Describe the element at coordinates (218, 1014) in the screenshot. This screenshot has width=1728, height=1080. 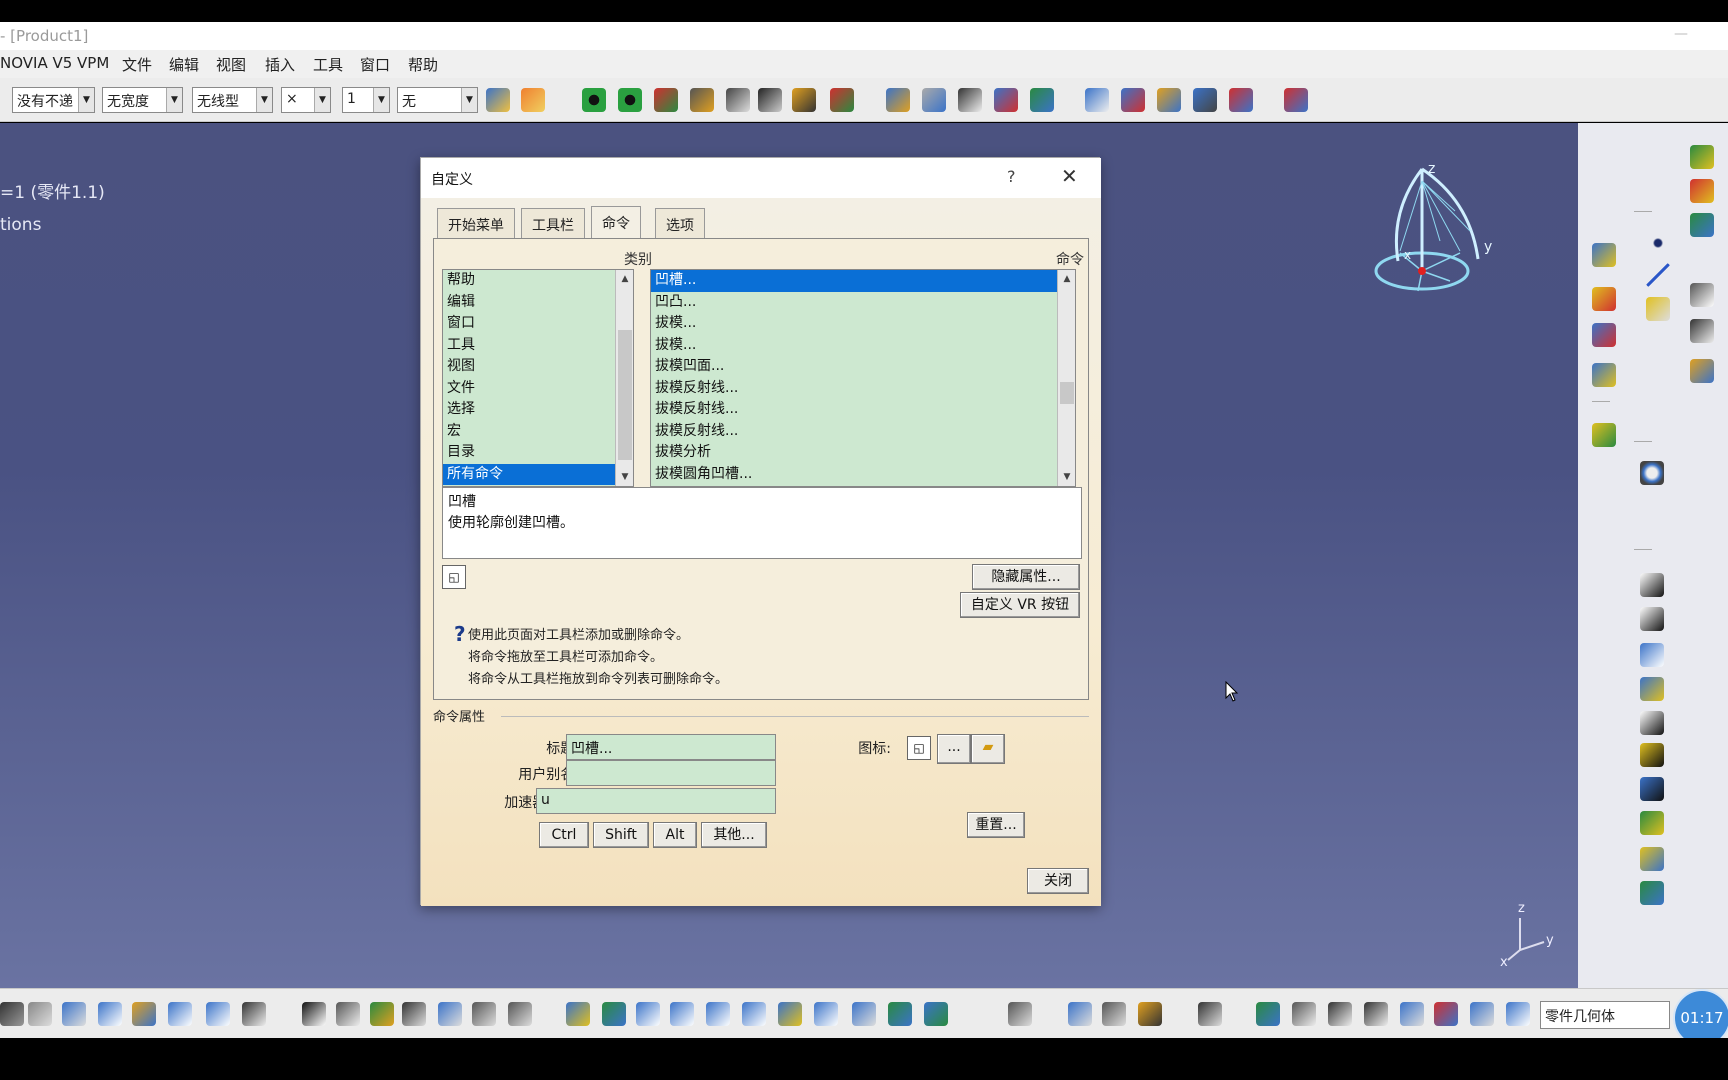
I see `redo-icon` at that location.